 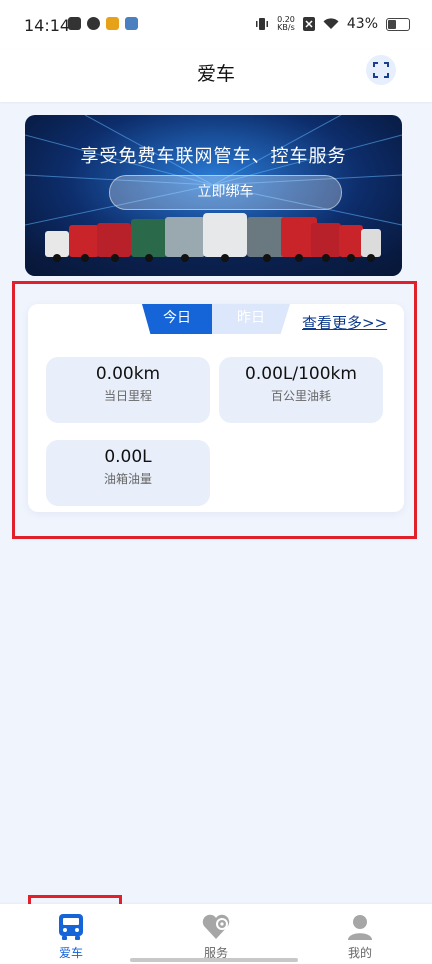 I want to click on bus-icon, so click(x=71, y=927).